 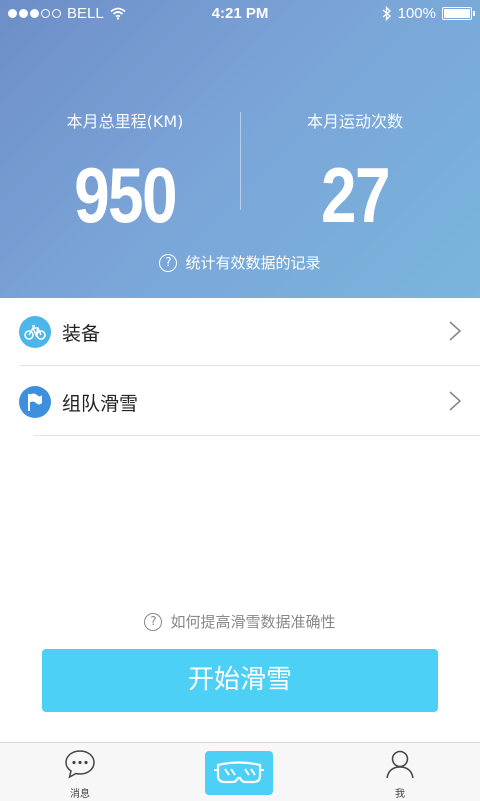 What do you see at coordinates (100, 404) in the screenshot?
I see `menu-label-team-ski: 组队滑雪` at bounding box center [100, 404].